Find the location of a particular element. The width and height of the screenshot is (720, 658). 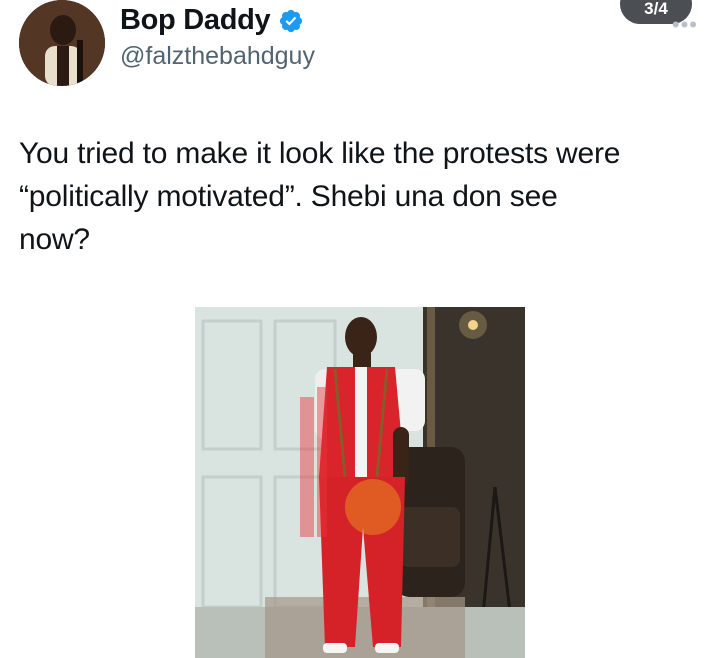

avatar-image is located at coordinates (62, 43).